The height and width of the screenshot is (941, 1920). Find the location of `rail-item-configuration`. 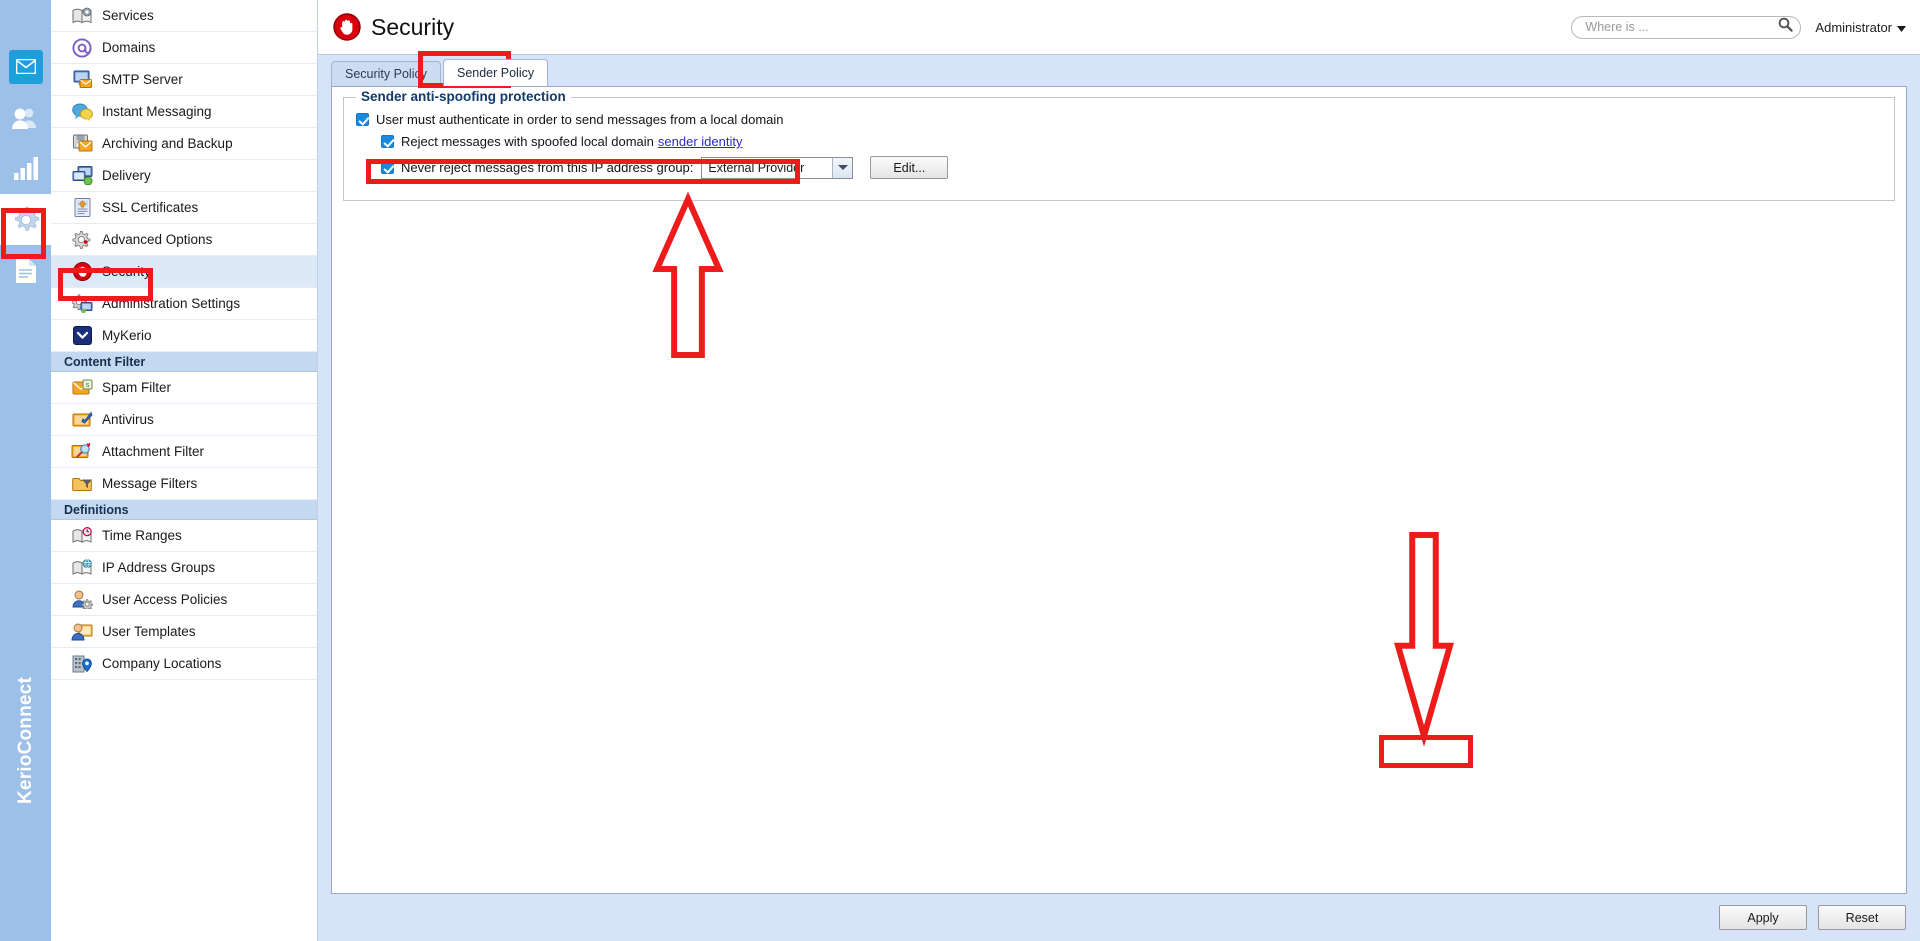

rail-item-configuration is located at coordinates (25, 219).